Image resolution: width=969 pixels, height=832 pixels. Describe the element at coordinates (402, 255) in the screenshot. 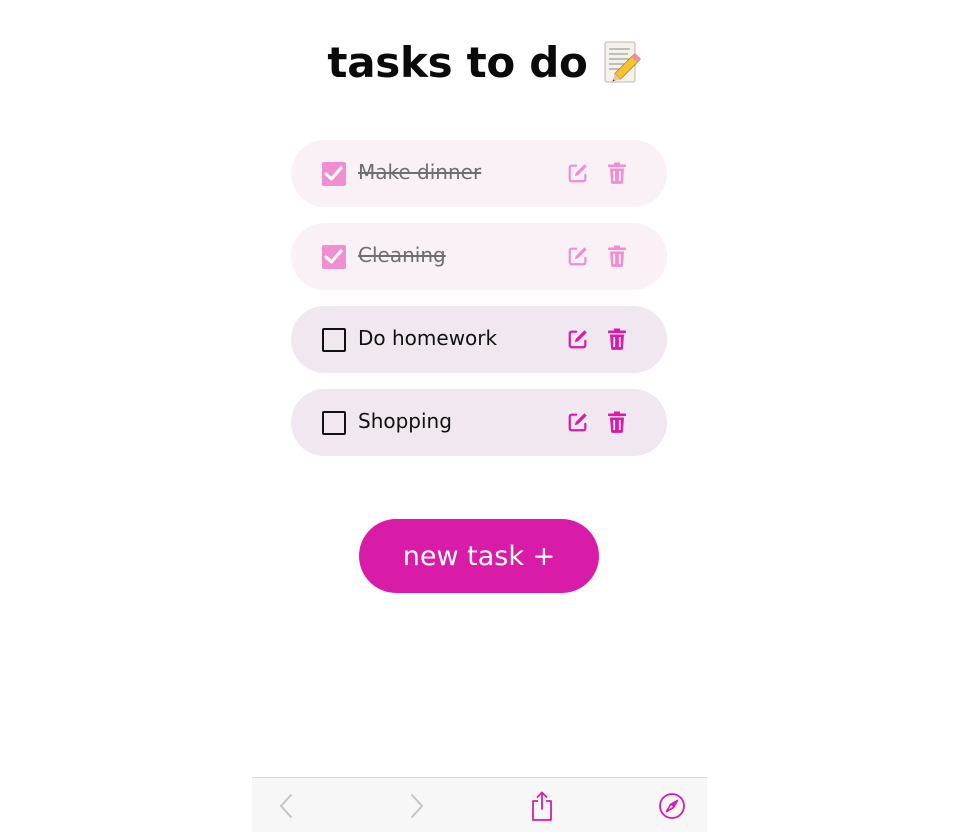

I see `task-label: Cleaning` at that location.